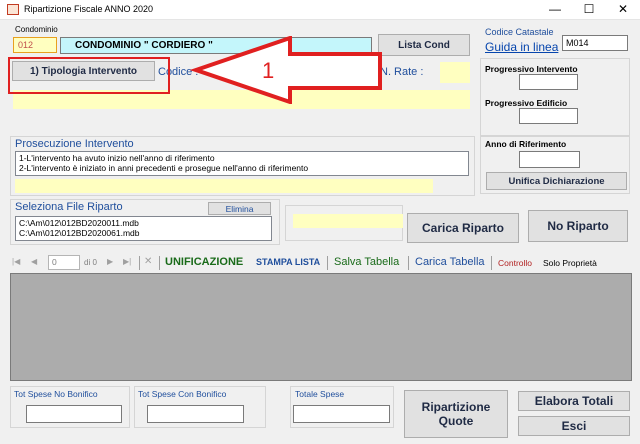  Describe the element at coordinates (34, 261) in the screenshot. I see `move-previous-icon: ◀` at that location.